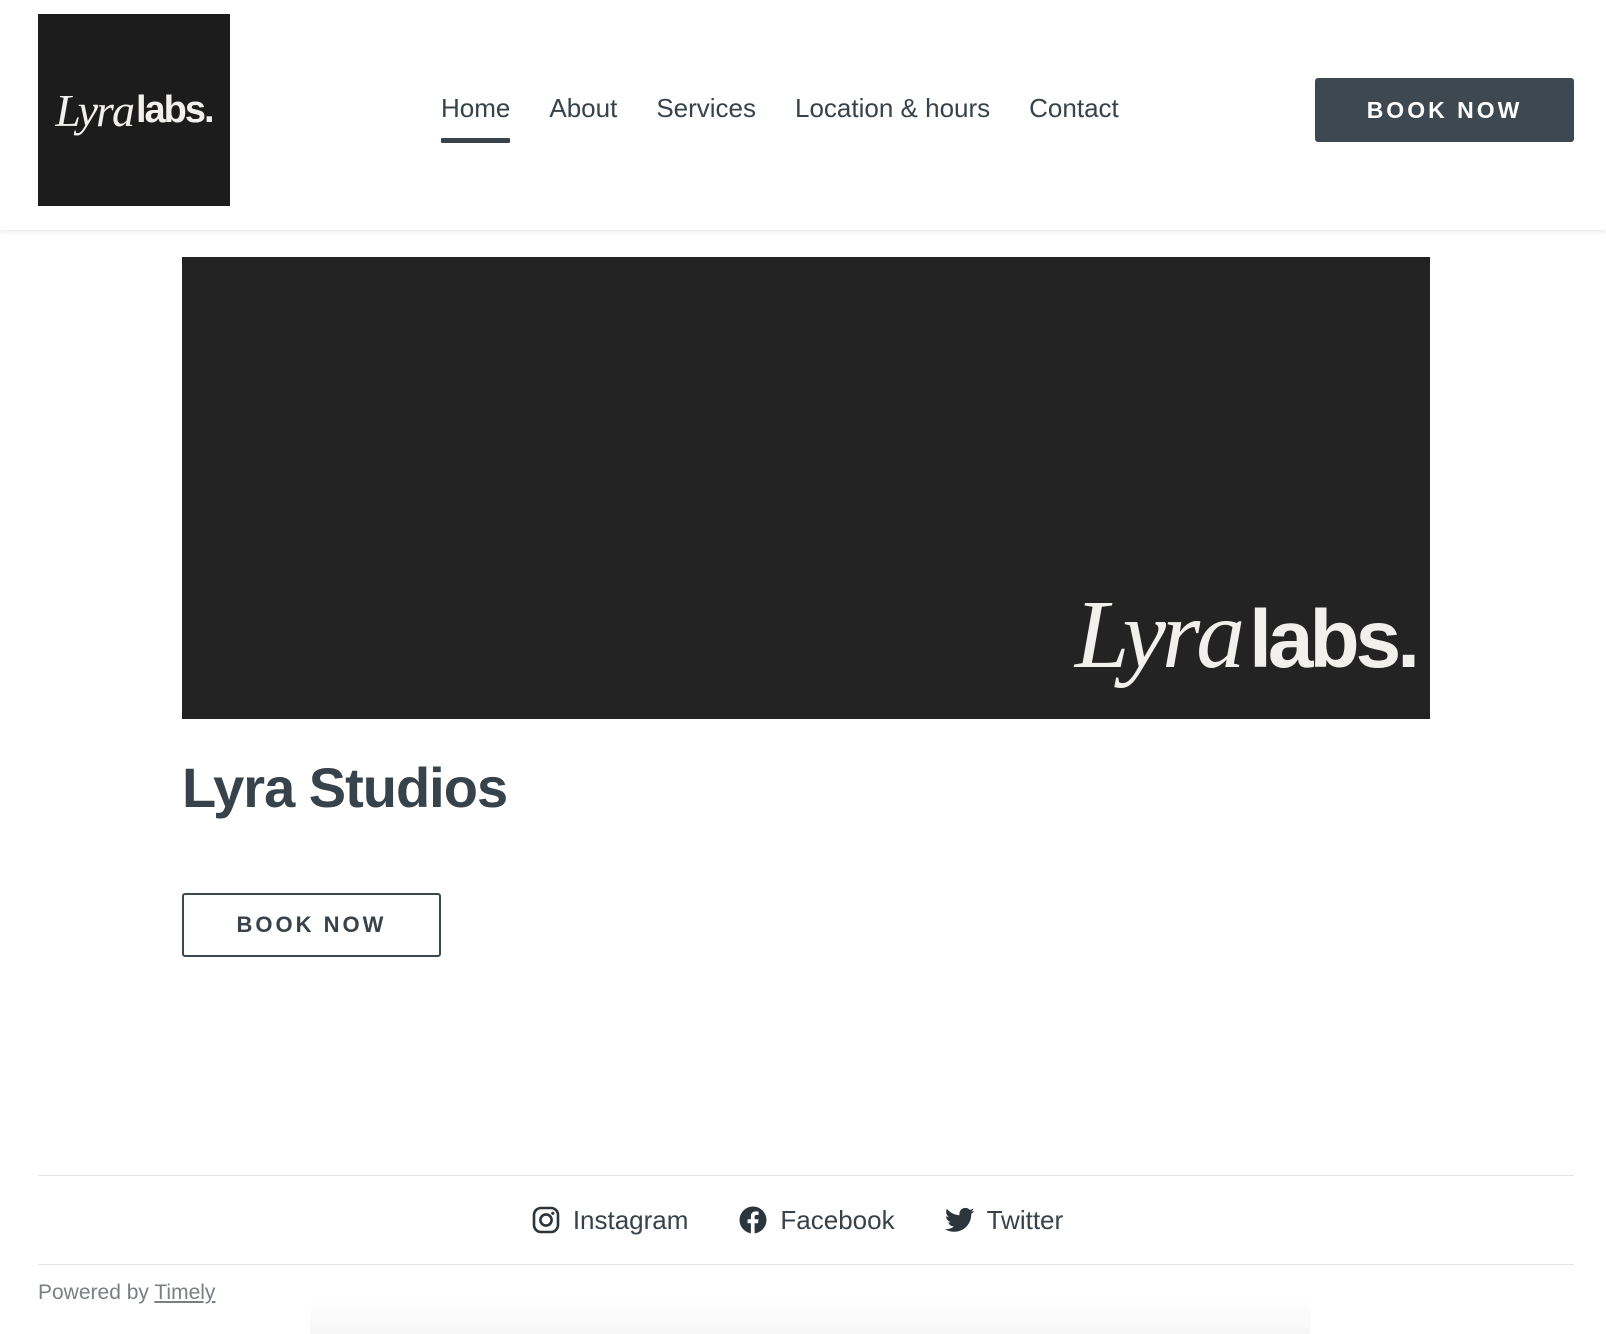 This screenshot has width=1606, height=1334. What do you see at coordinates (546, 1220) in the screenshot?
I see `instagram-icon` at bounding box center [546, 1220].